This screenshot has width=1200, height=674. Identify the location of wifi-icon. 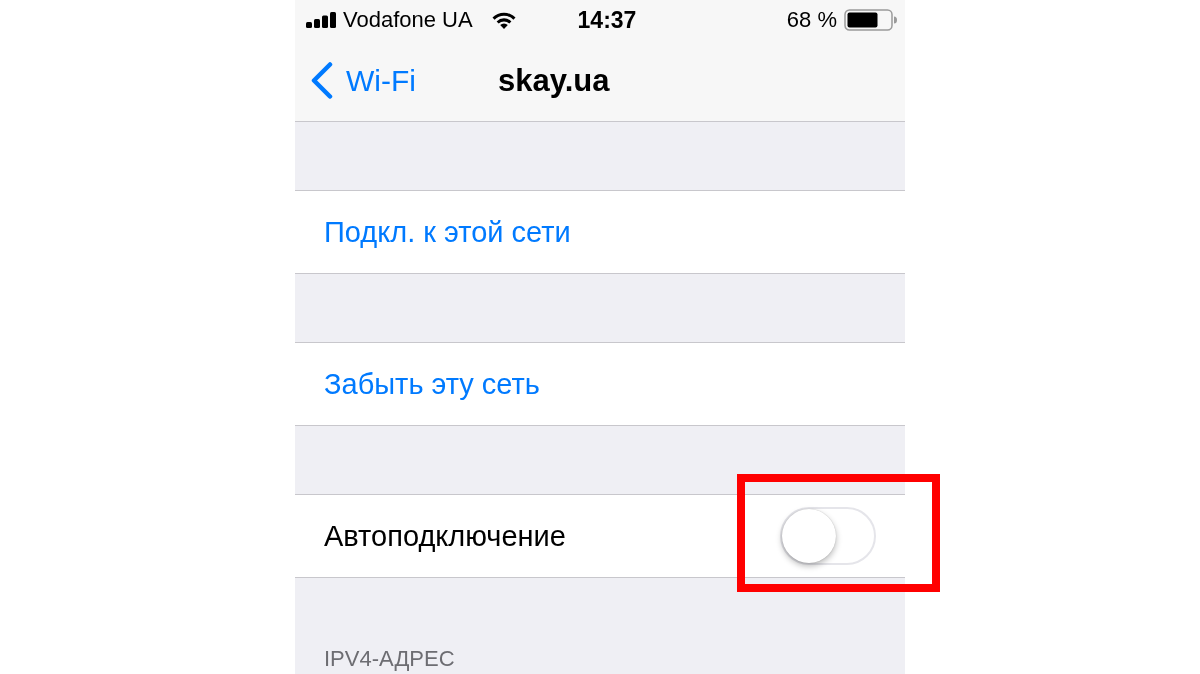
(503, 20).